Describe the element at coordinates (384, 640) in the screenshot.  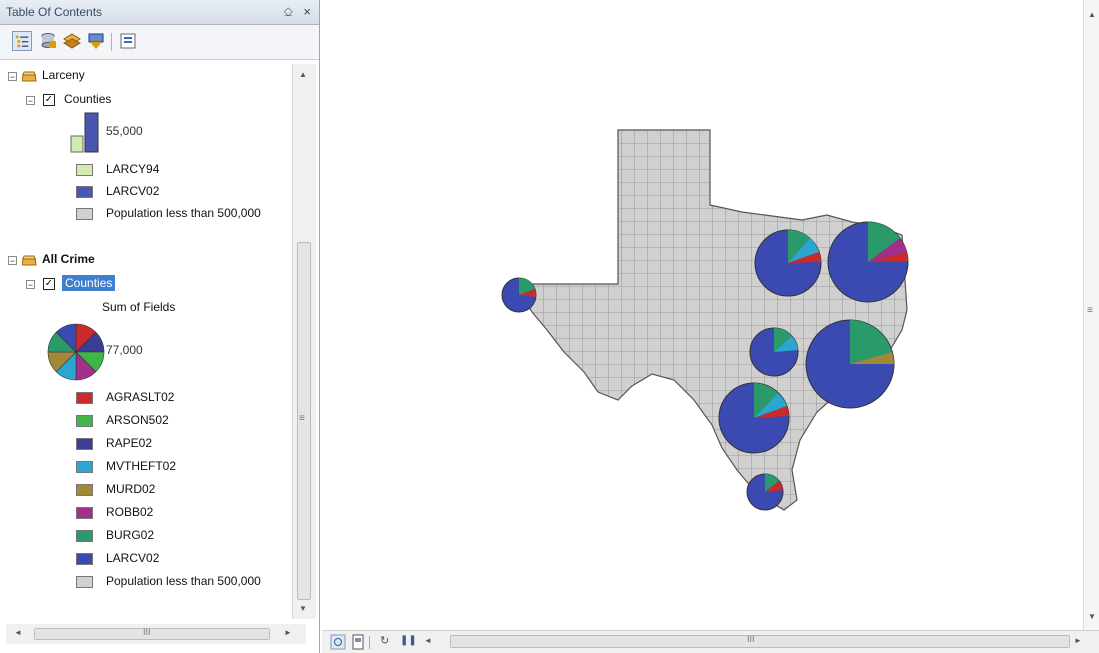
I see `refresh-icon: ↻` at that location.